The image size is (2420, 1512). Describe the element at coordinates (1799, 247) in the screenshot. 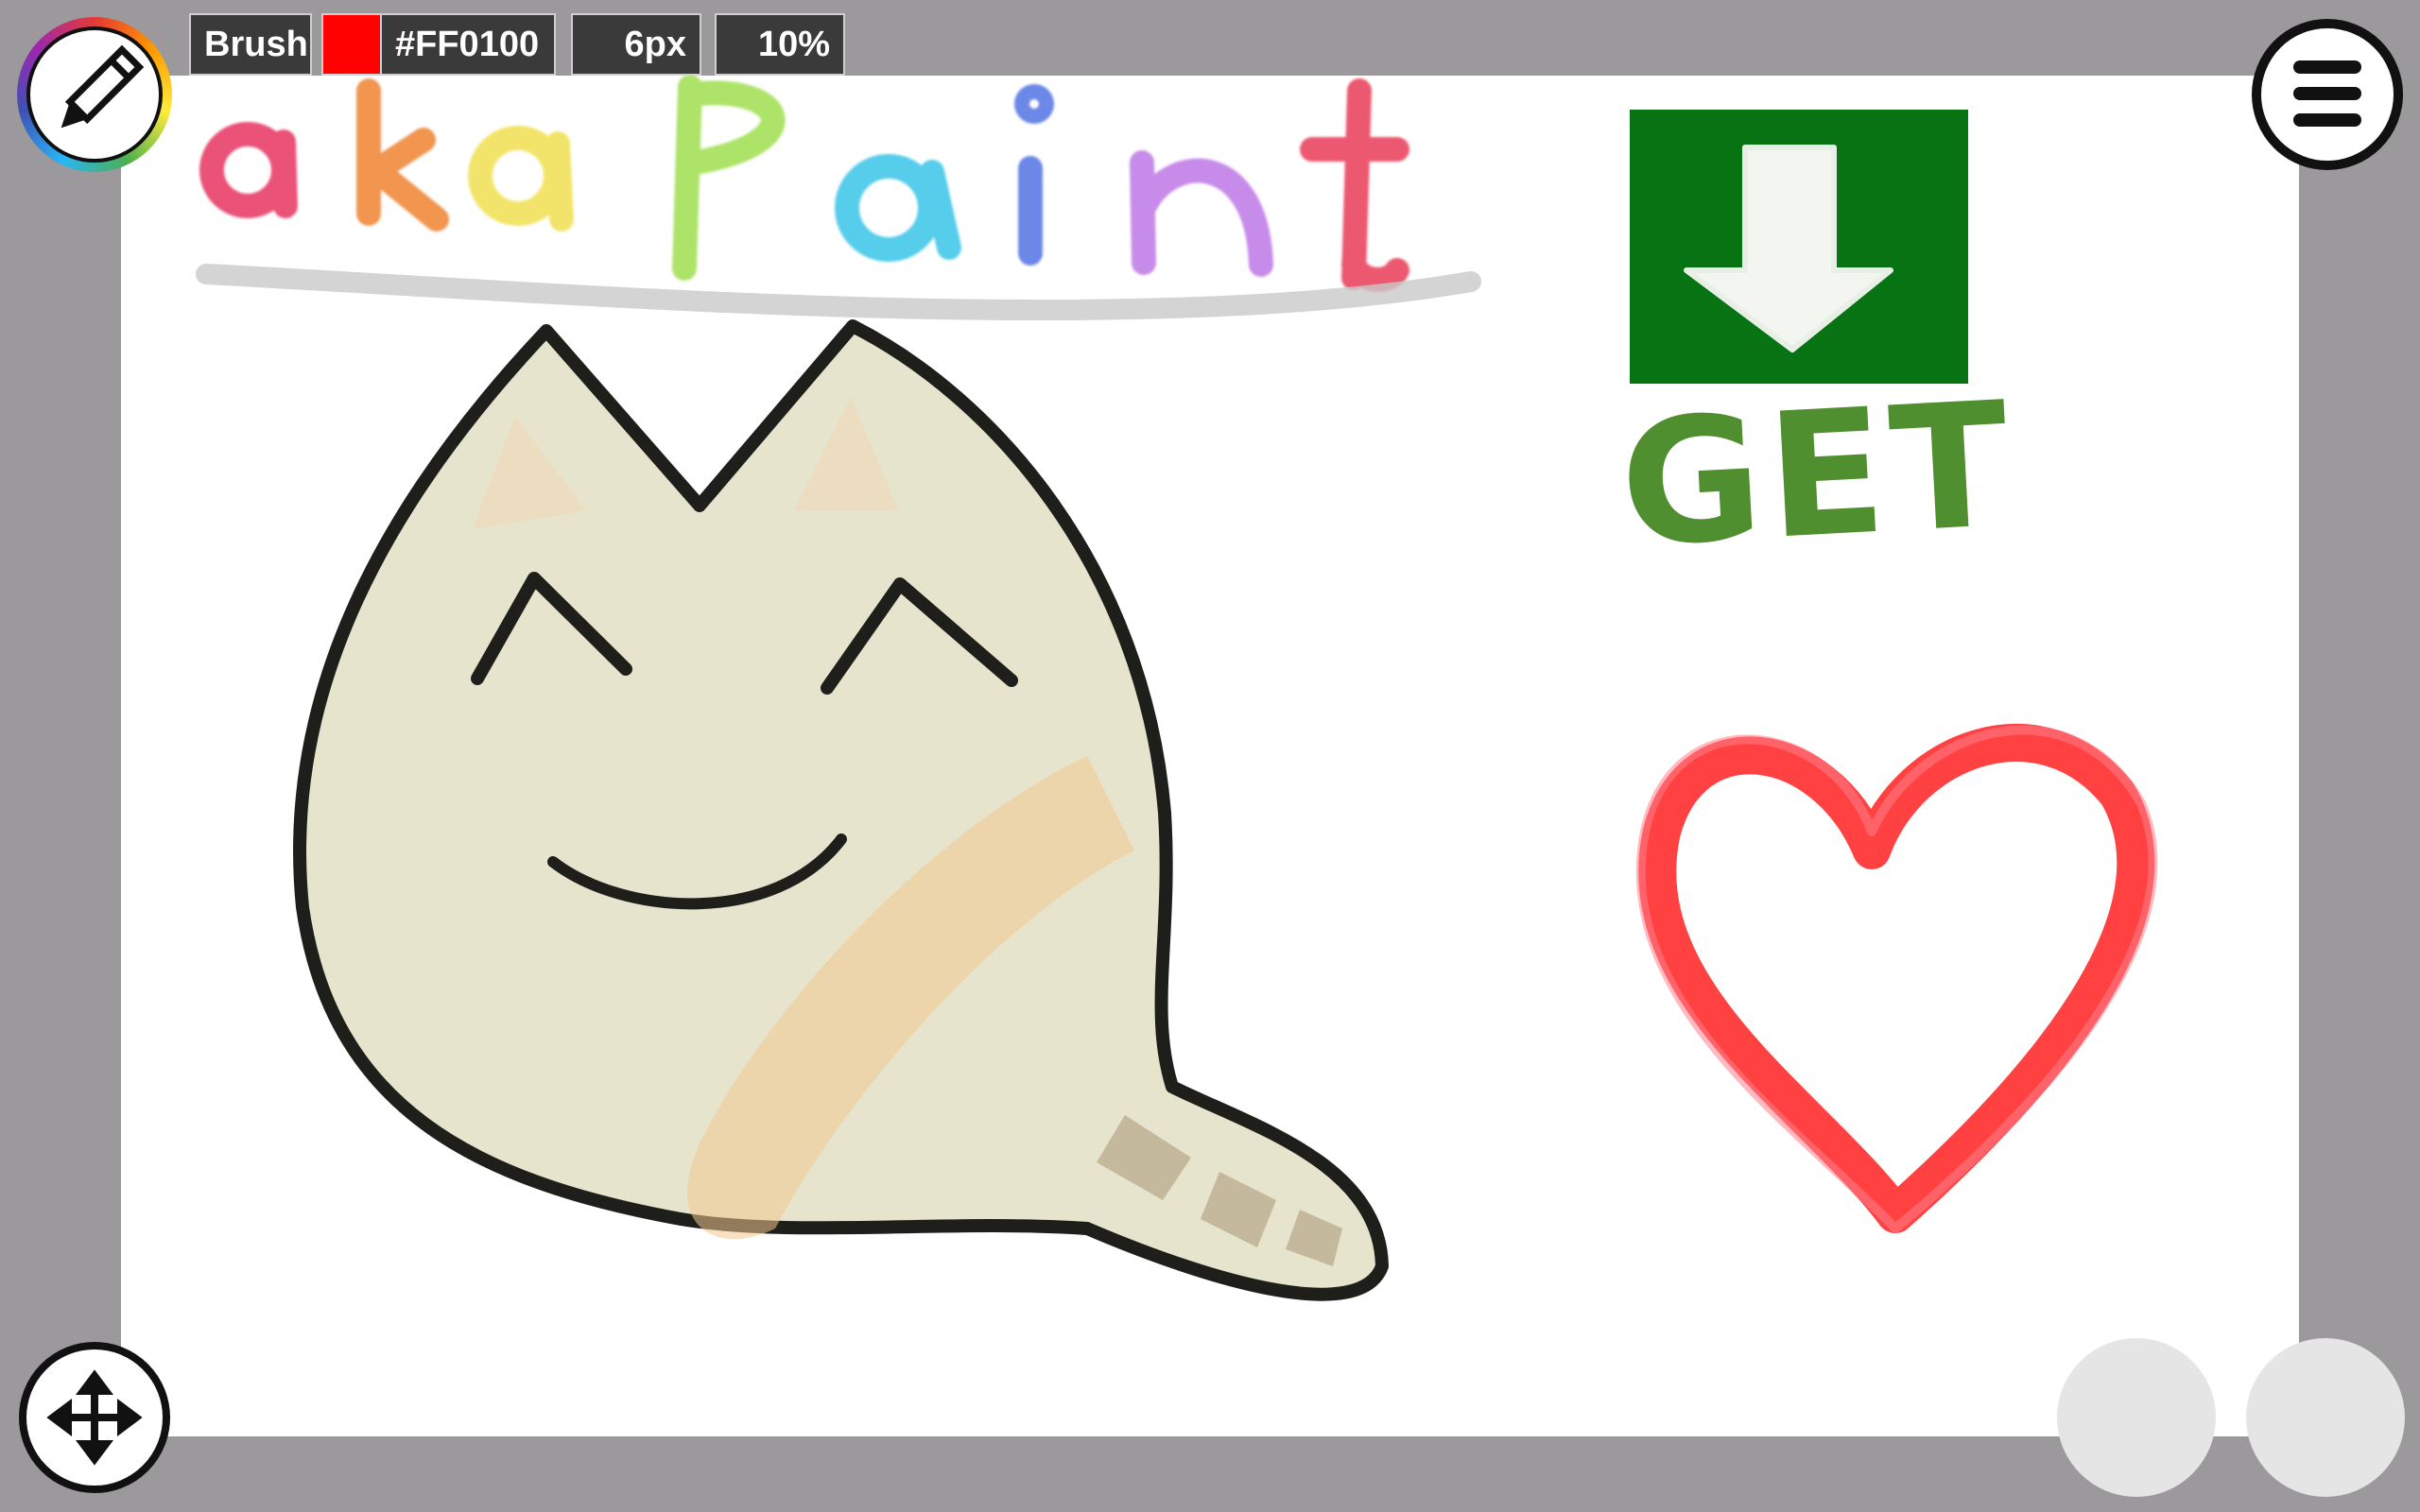

I see `download-arrow-drawing` at that location.